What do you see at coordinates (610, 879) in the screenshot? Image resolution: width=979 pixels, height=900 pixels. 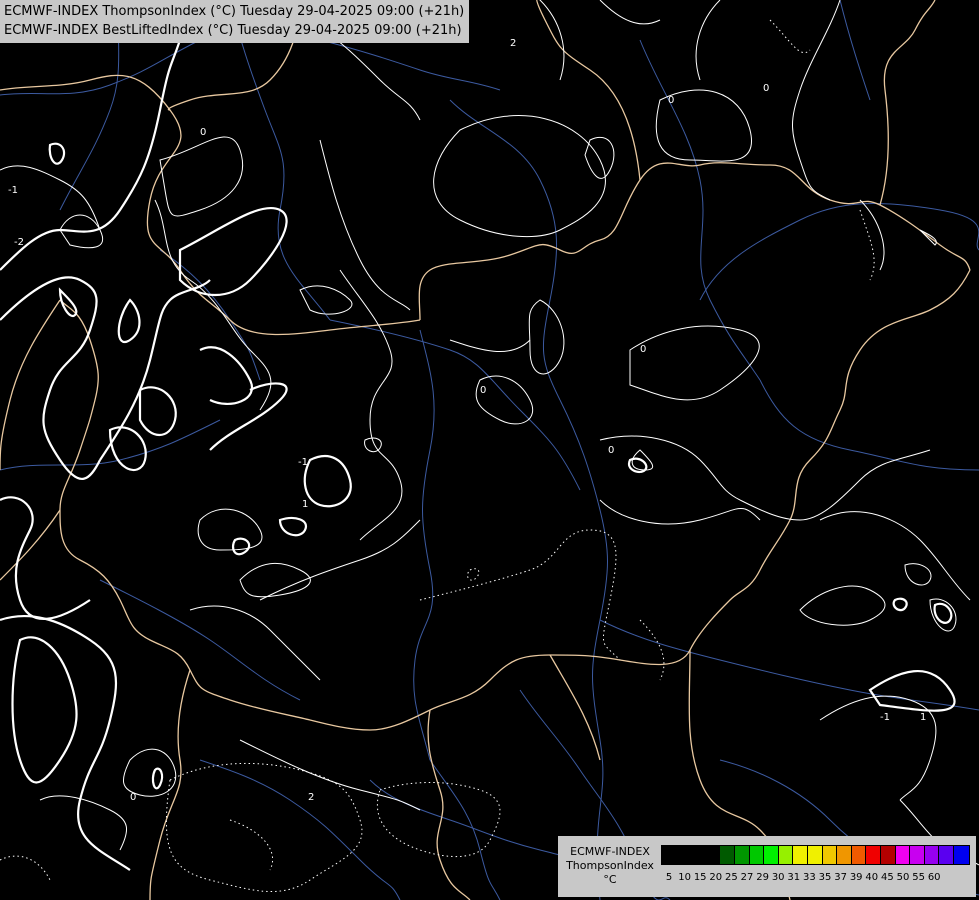 I see `legend-unit: °C` at bounding box center [610, 879].